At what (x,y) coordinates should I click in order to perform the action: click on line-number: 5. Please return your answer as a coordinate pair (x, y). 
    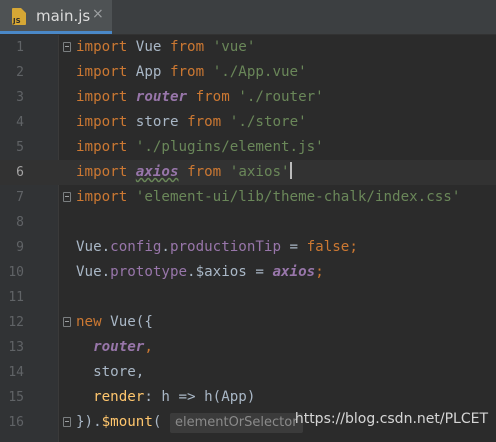
    Looking at the image, I should click on (20, 147).